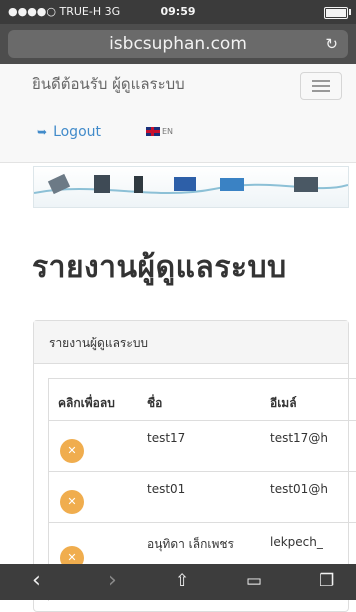 This screenshot has width=356, height=612. I want to click on panel-heading: รายงานผู้ดูแลระบบ, so click(191, 342).